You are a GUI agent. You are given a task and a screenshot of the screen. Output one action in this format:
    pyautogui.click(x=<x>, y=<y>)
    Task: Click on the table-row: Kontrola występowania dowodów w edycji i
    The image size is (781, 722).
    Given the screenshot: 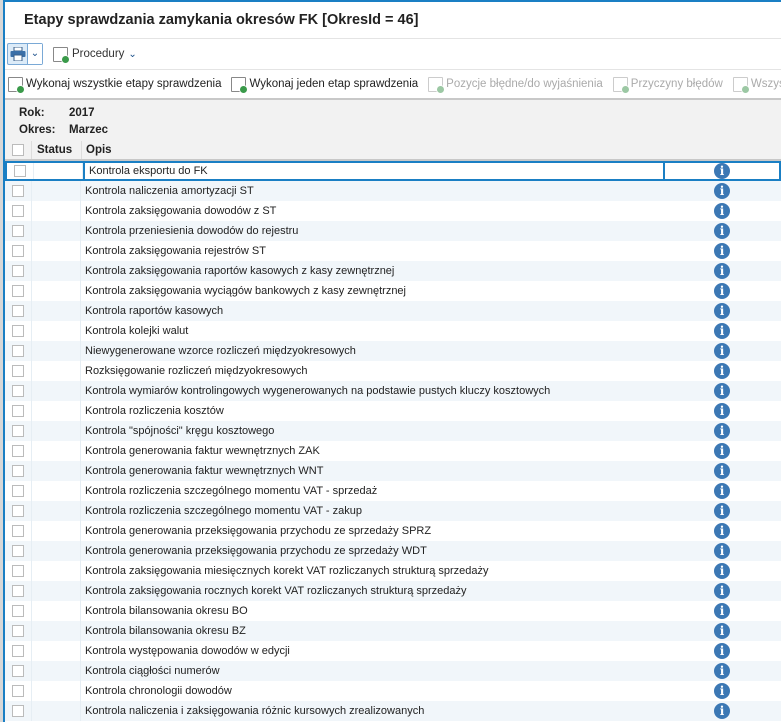 What is the action you would take?
    pyautogui.click(x=393, y=651)
    